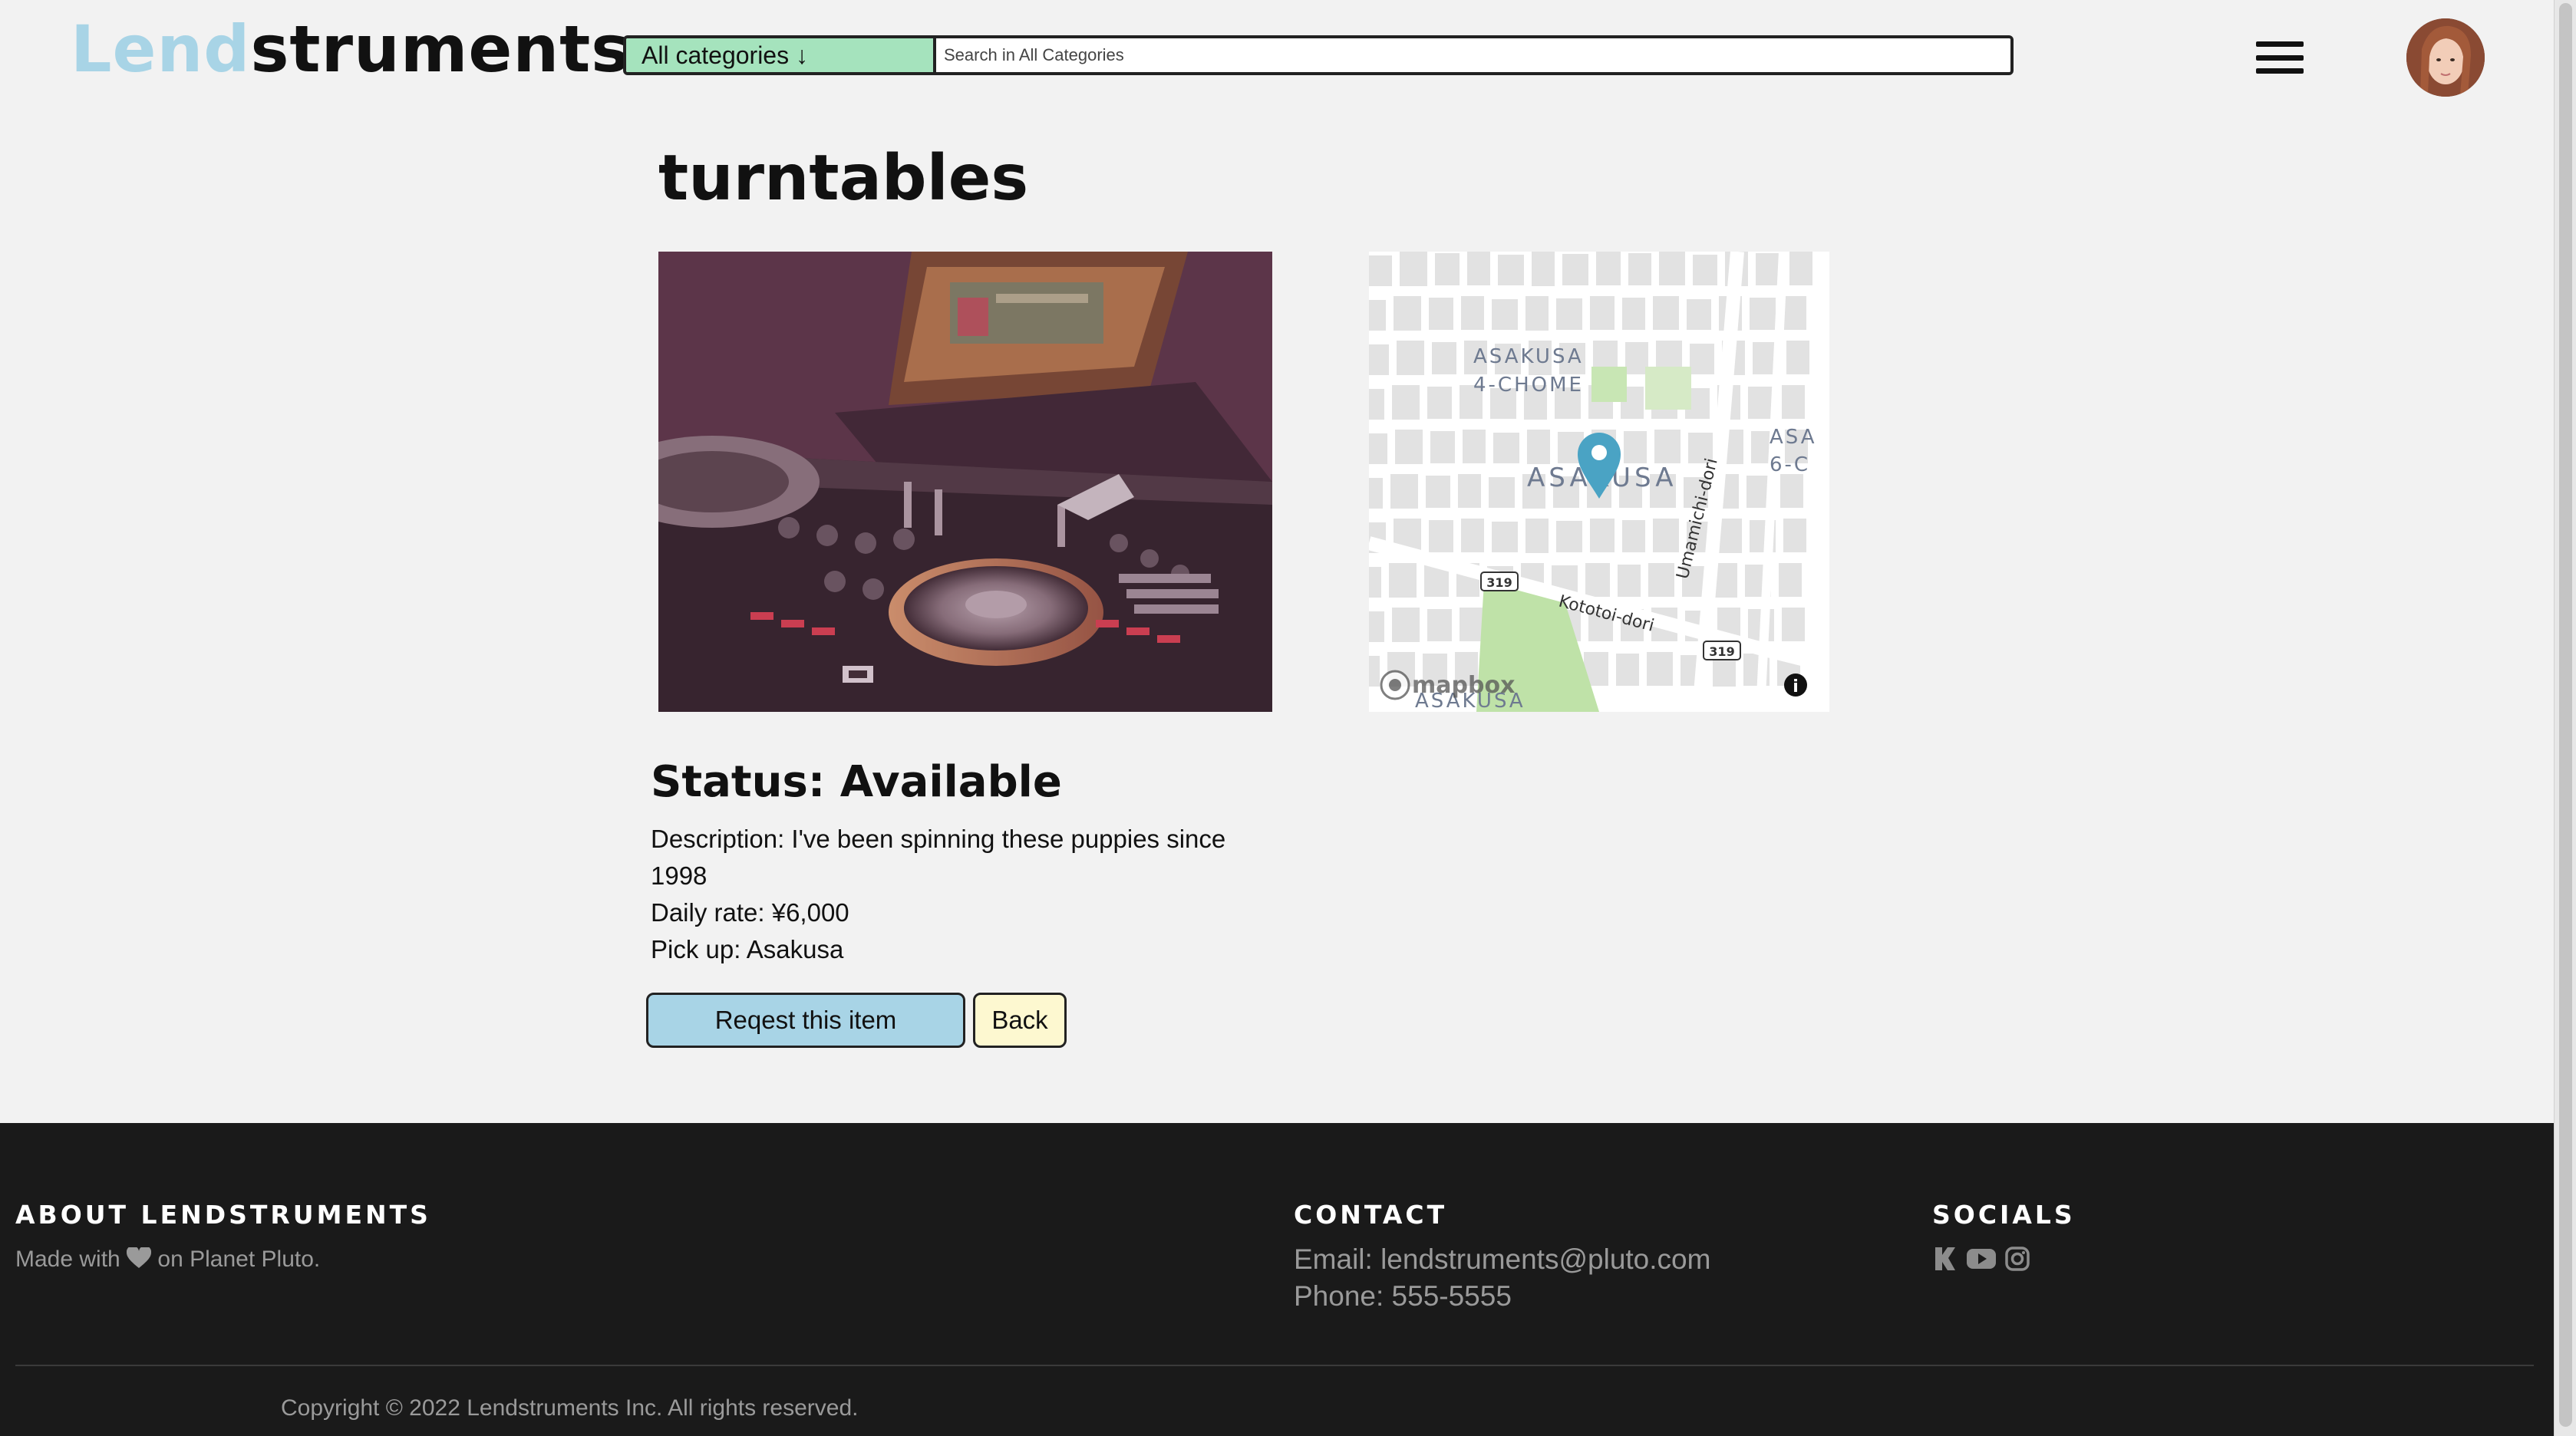 This screenshot has width=2576, height=1436. I want to click on footer-socials-heading: SOCIALS, so click(2004, 1215).